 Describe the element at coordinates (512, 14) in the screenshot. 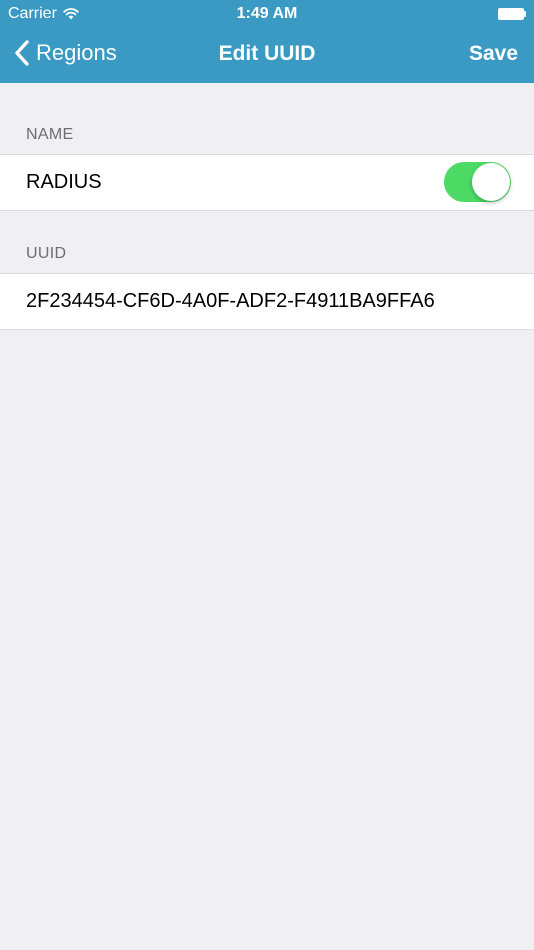

I see `battery-icon` at that location.